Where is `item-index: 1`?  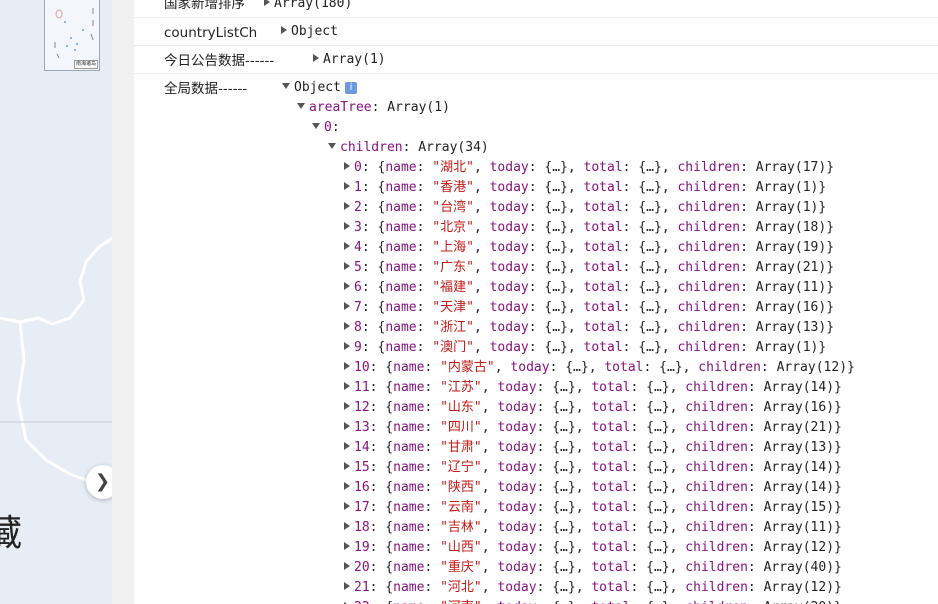
item-index: 1 is located at coordinates (358, 187).